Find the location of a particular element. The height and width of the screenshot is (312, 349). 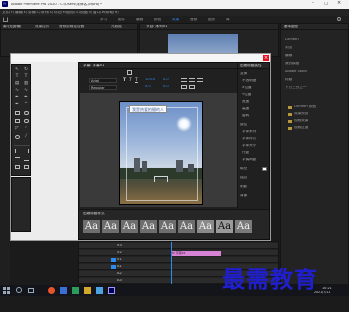

track-label: V1 is located at coordinates (119, 260).